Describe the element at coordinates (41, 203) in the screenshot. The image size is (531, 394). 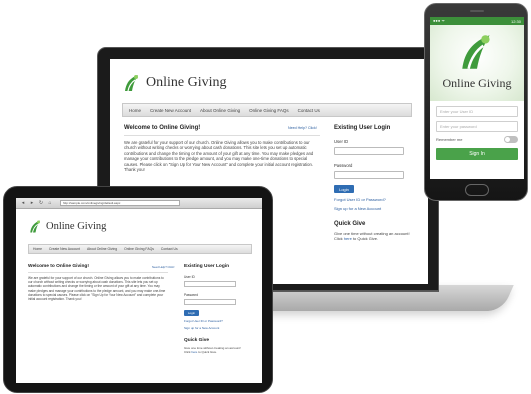
I see `reload-icon: ↻` at that location.